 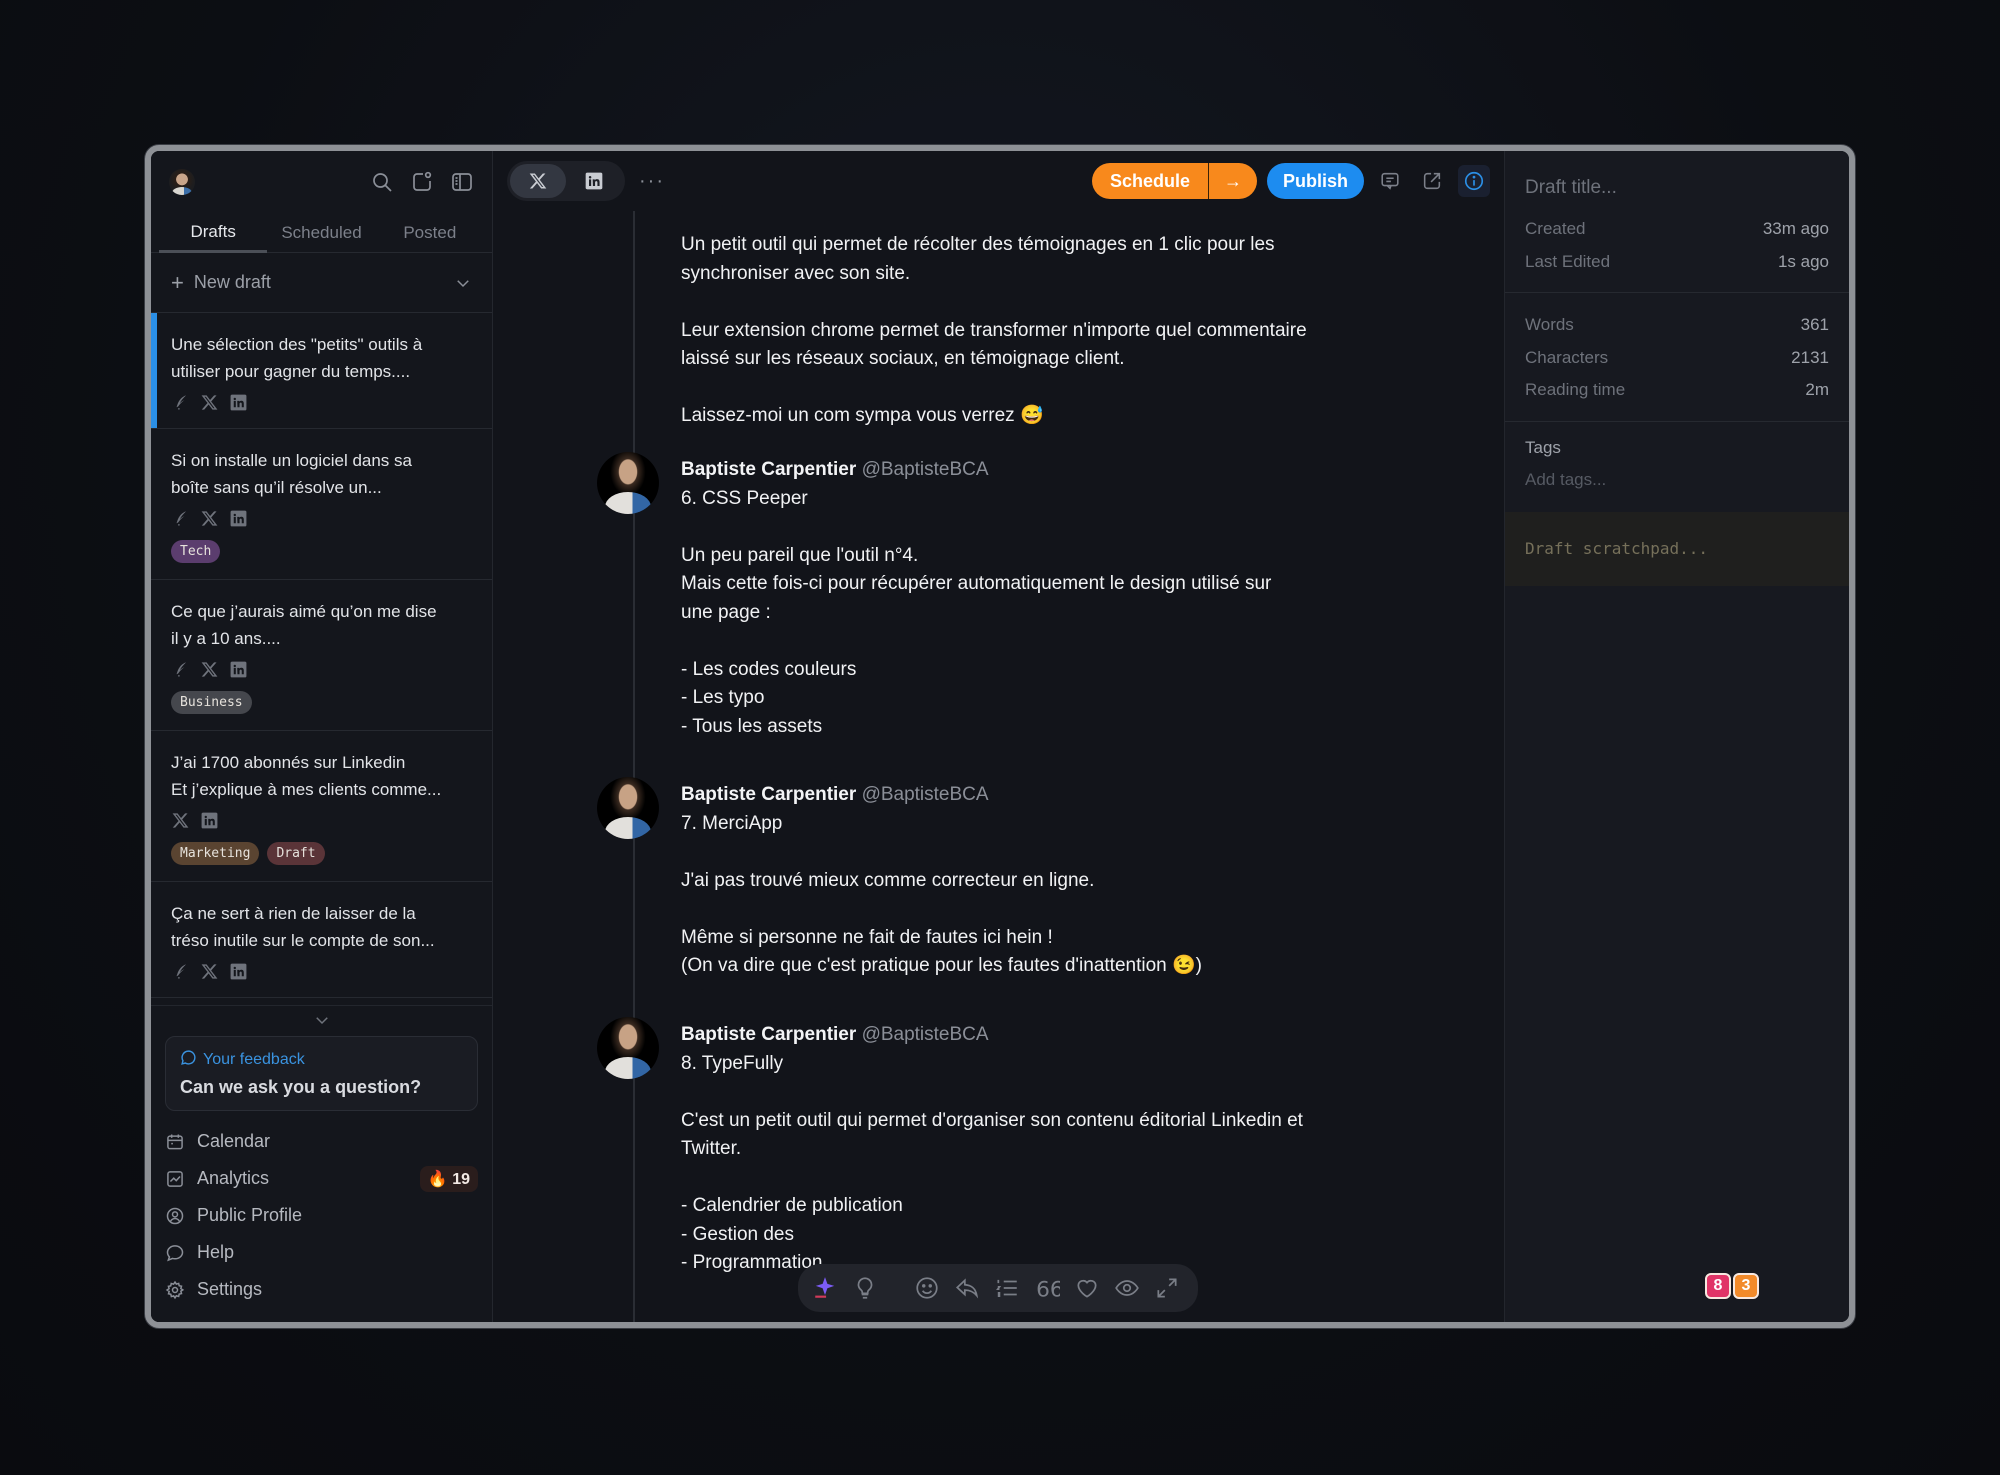 What do you see at coordinates (744, 498) in the screenshot?
I see `tweet-title: 6. CSS Peeper` at bounding box center [744, 498].